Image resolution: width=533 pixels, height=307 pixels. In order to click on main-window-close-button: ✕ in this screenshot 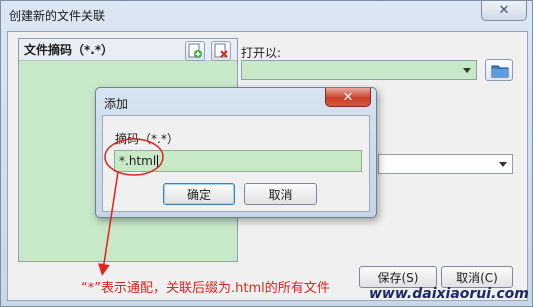, I will do `click(504, 11)`.